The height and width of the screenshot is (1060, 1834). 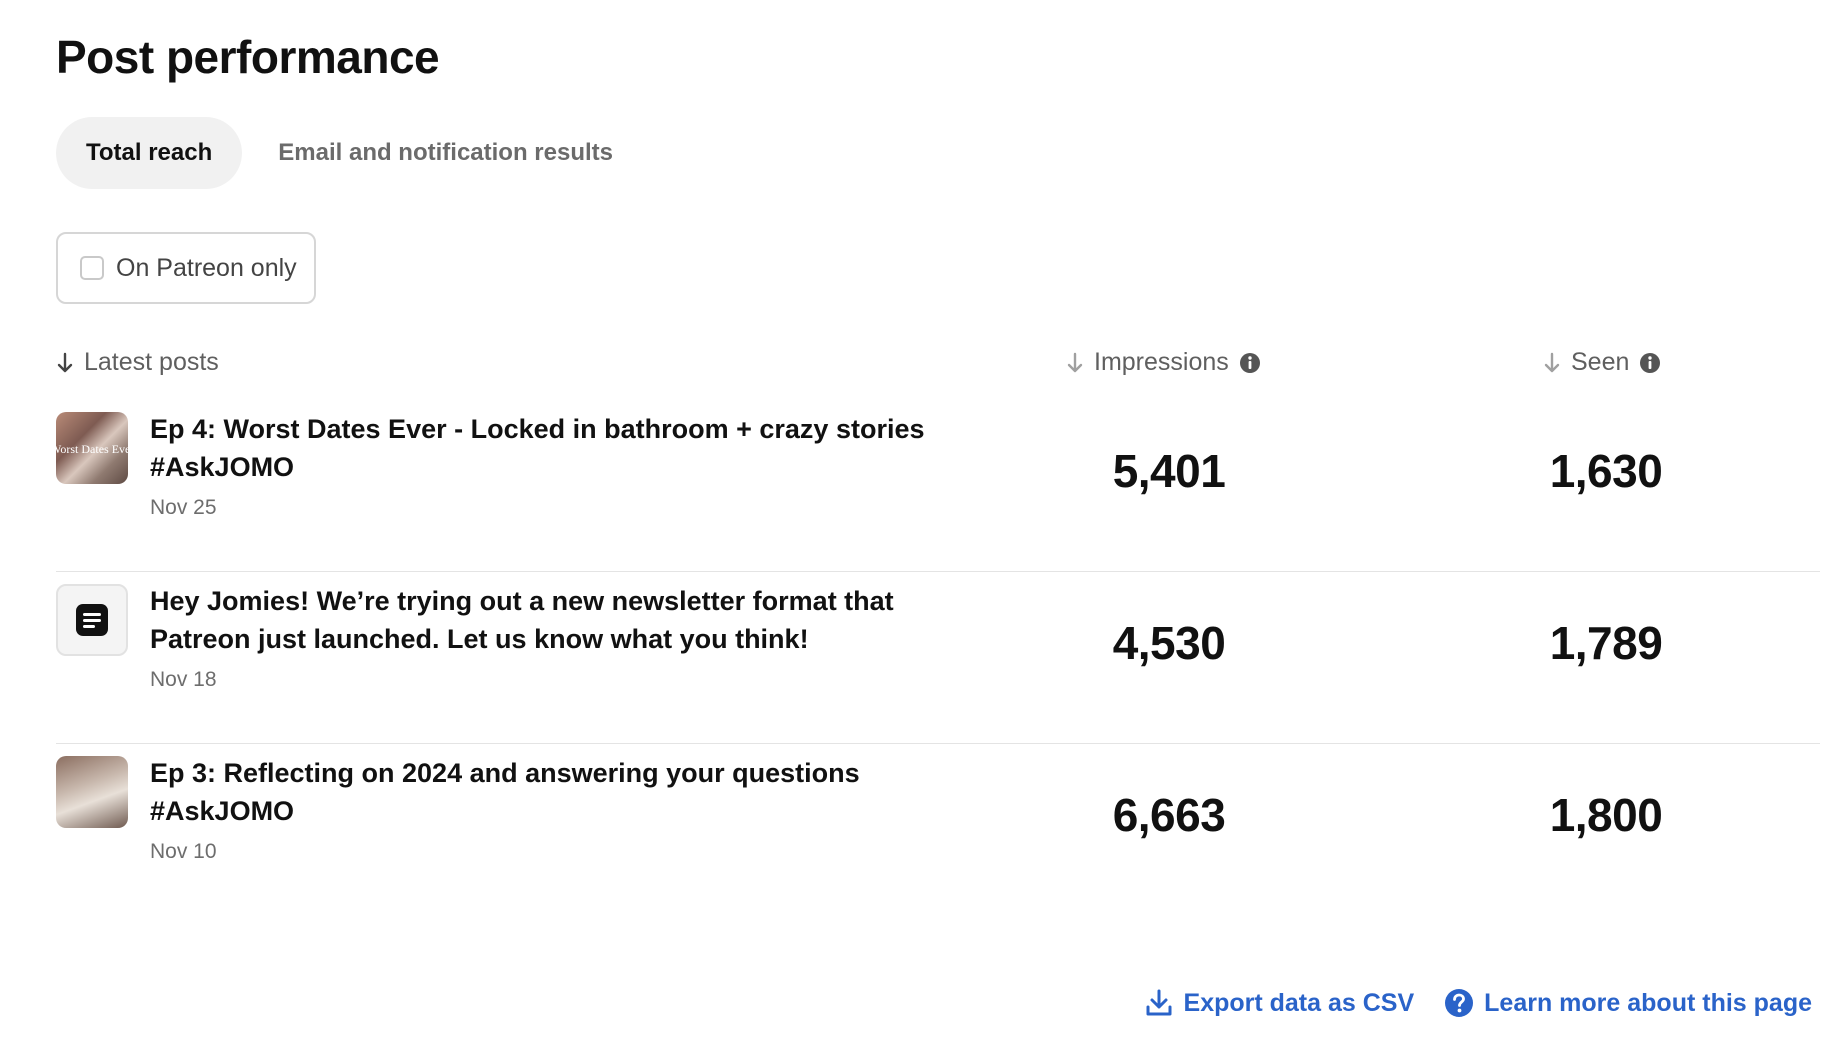 I want to click on seen-value: 1,630, so click(x=1606, y=471).